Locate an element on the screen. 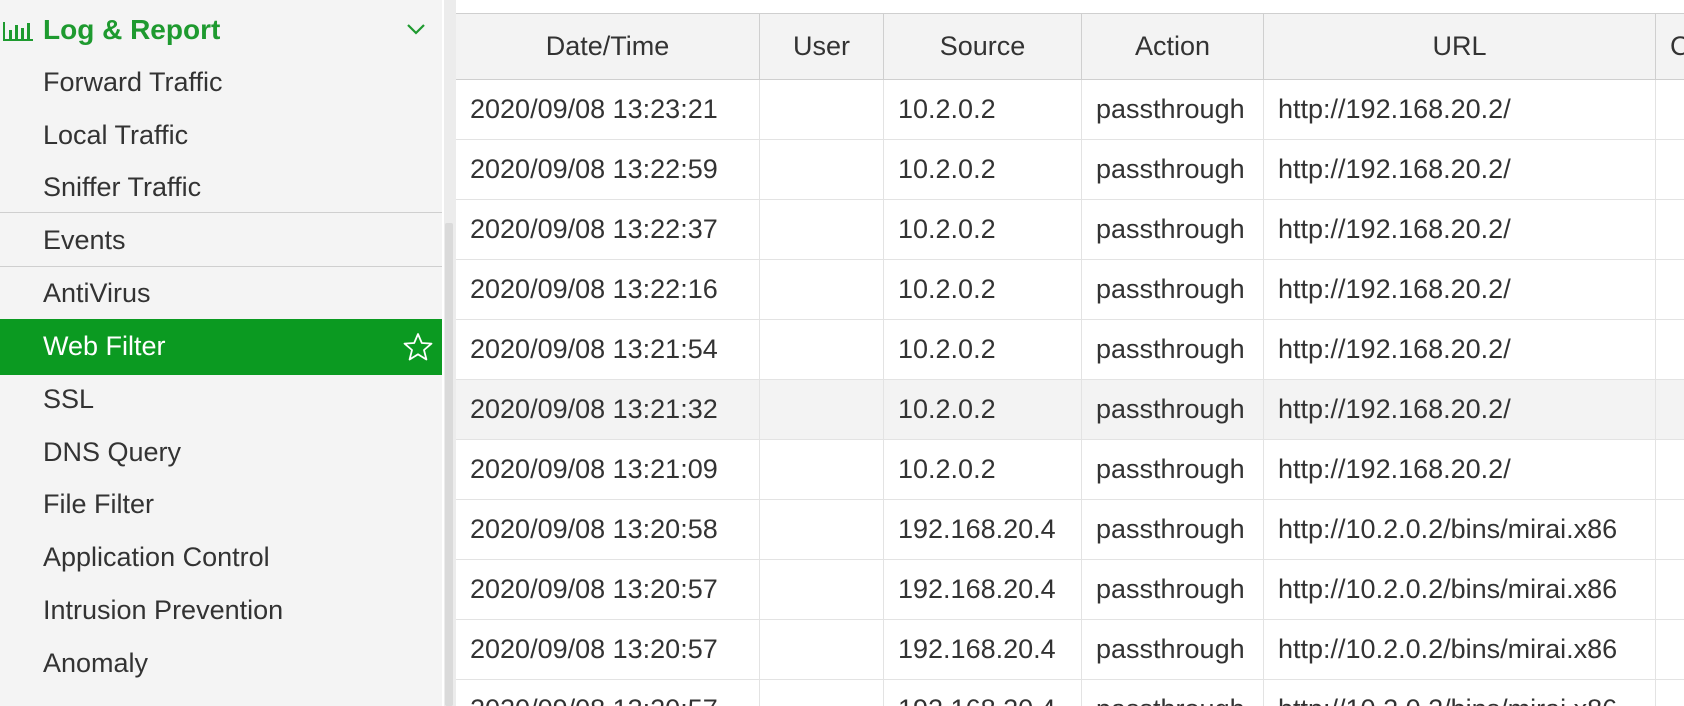 The height and width of the screenshot is (706, 1684). table-cell-datetime: 2020/09/08 13:22:16 is located at coordinates (608, 289).